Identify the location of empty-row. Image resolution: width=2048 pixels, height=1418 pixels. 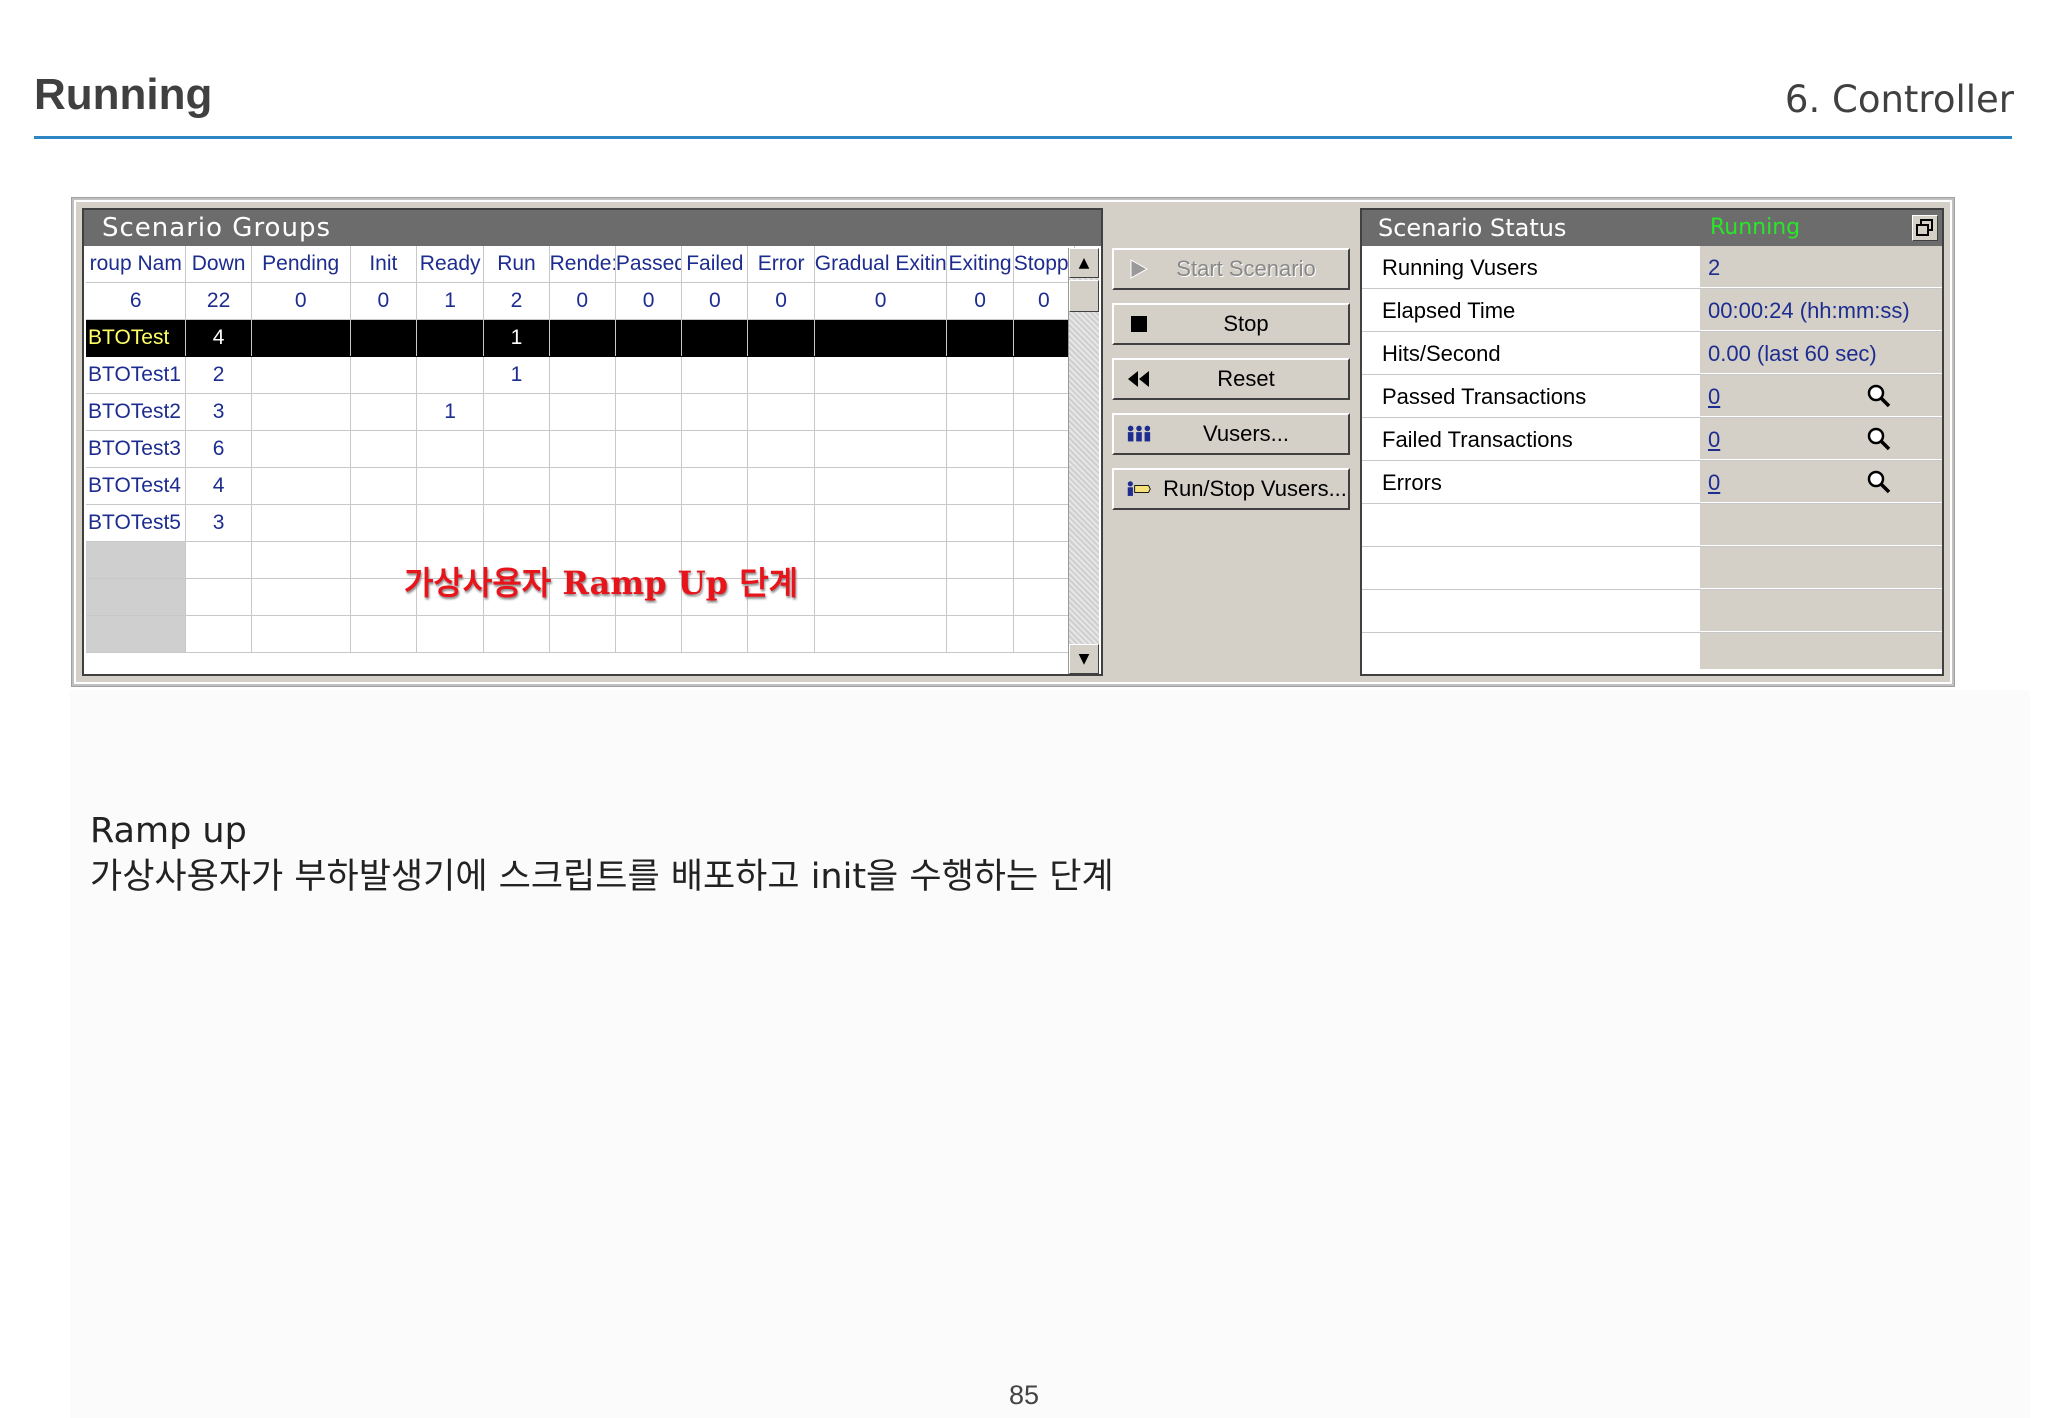
(581, 634).